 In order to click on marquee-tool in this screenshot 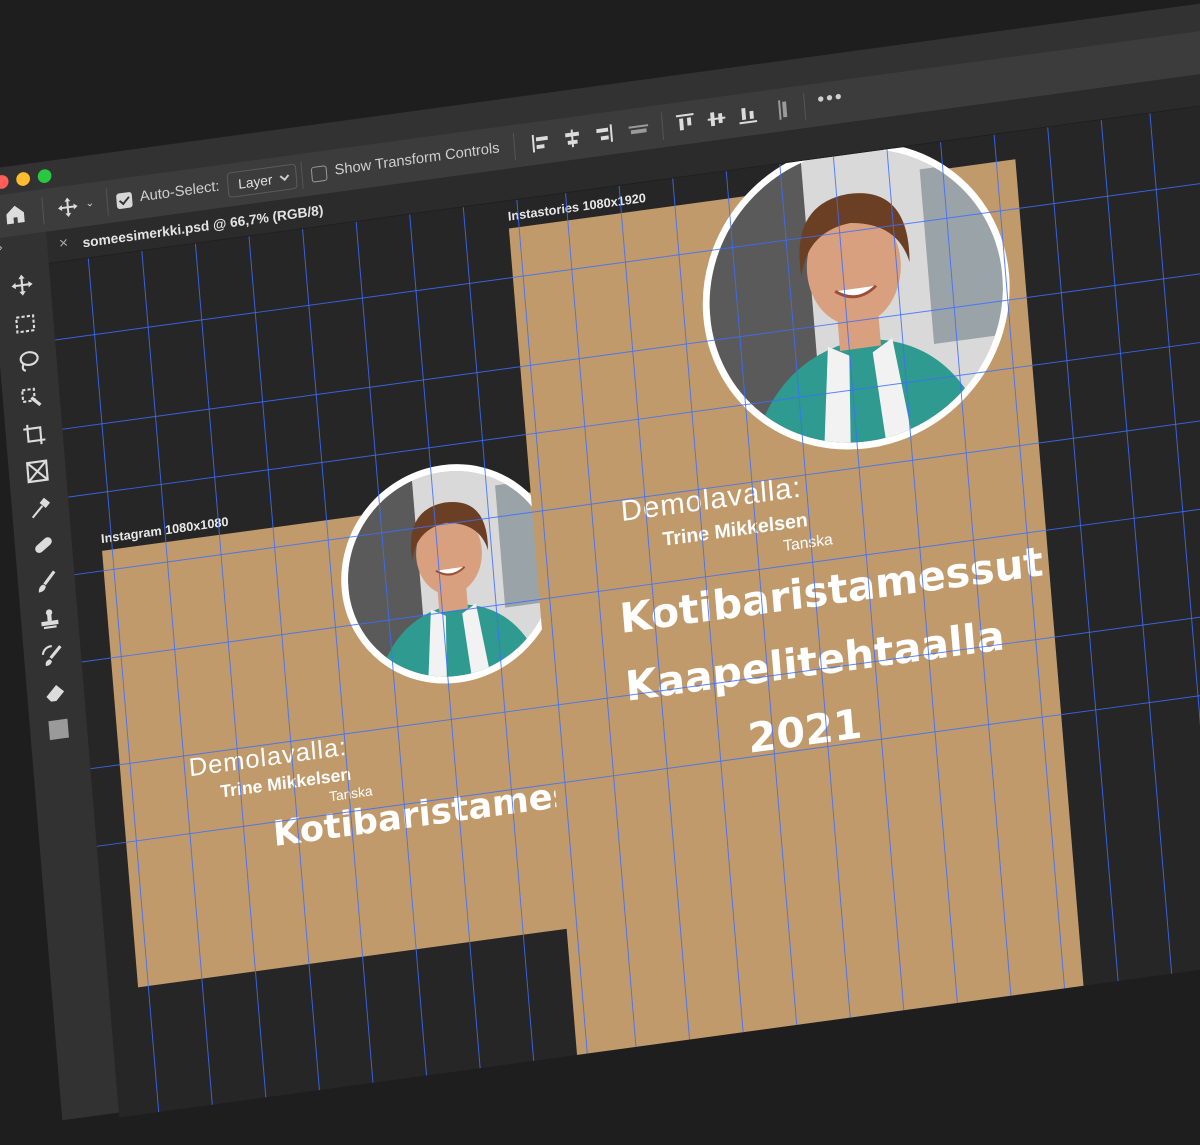, I will do `click(25, 324)`.